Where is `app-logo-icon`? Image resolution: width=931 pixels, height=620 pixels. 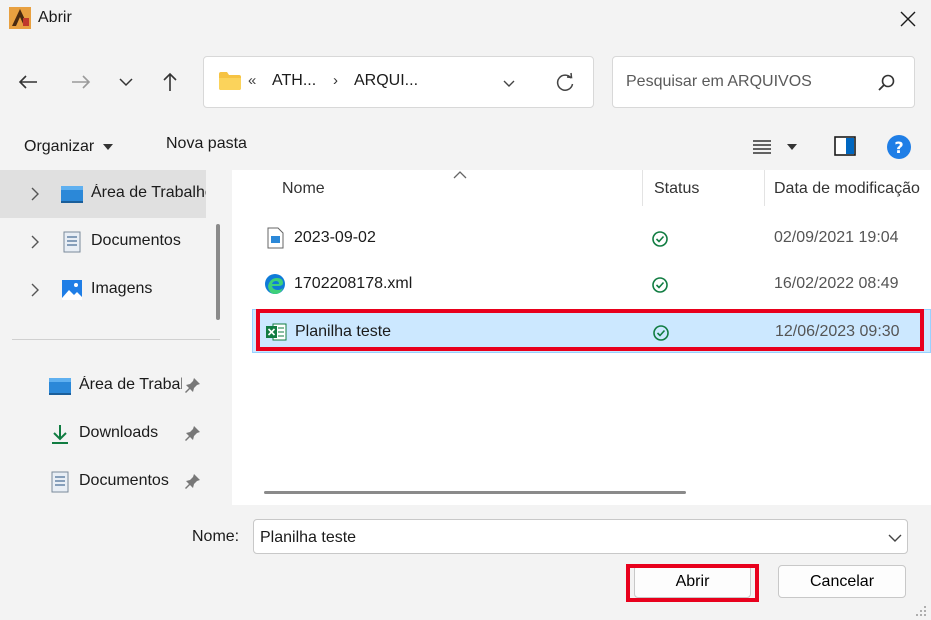 app-logo-icon is located at coordinates (20, 18).